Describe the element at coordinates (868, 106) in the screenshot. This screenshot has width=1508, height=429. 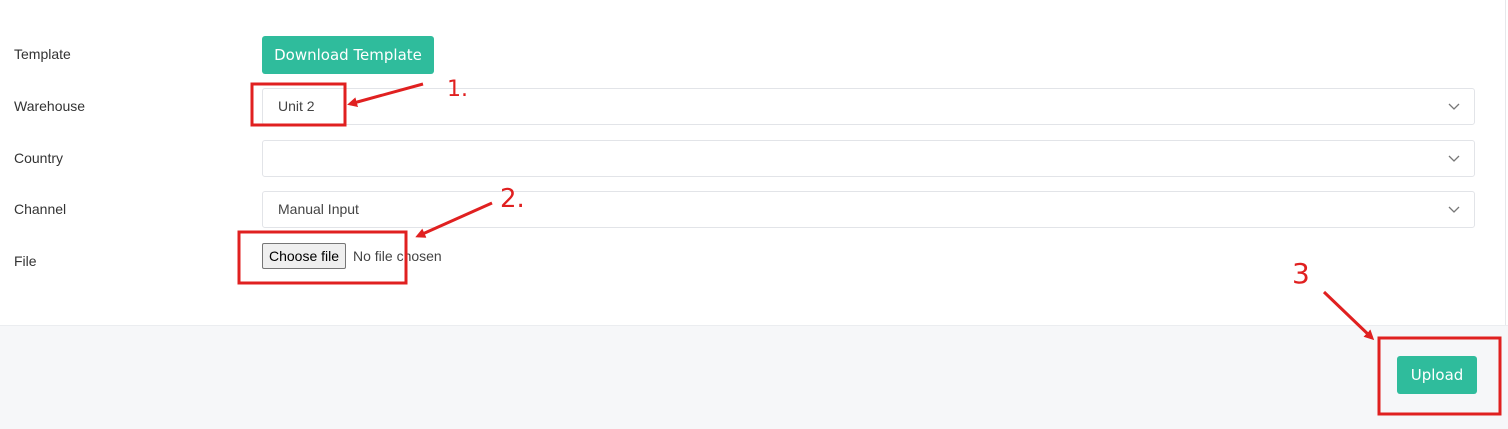
I see `warehouse-select: Unit 2` at that location.